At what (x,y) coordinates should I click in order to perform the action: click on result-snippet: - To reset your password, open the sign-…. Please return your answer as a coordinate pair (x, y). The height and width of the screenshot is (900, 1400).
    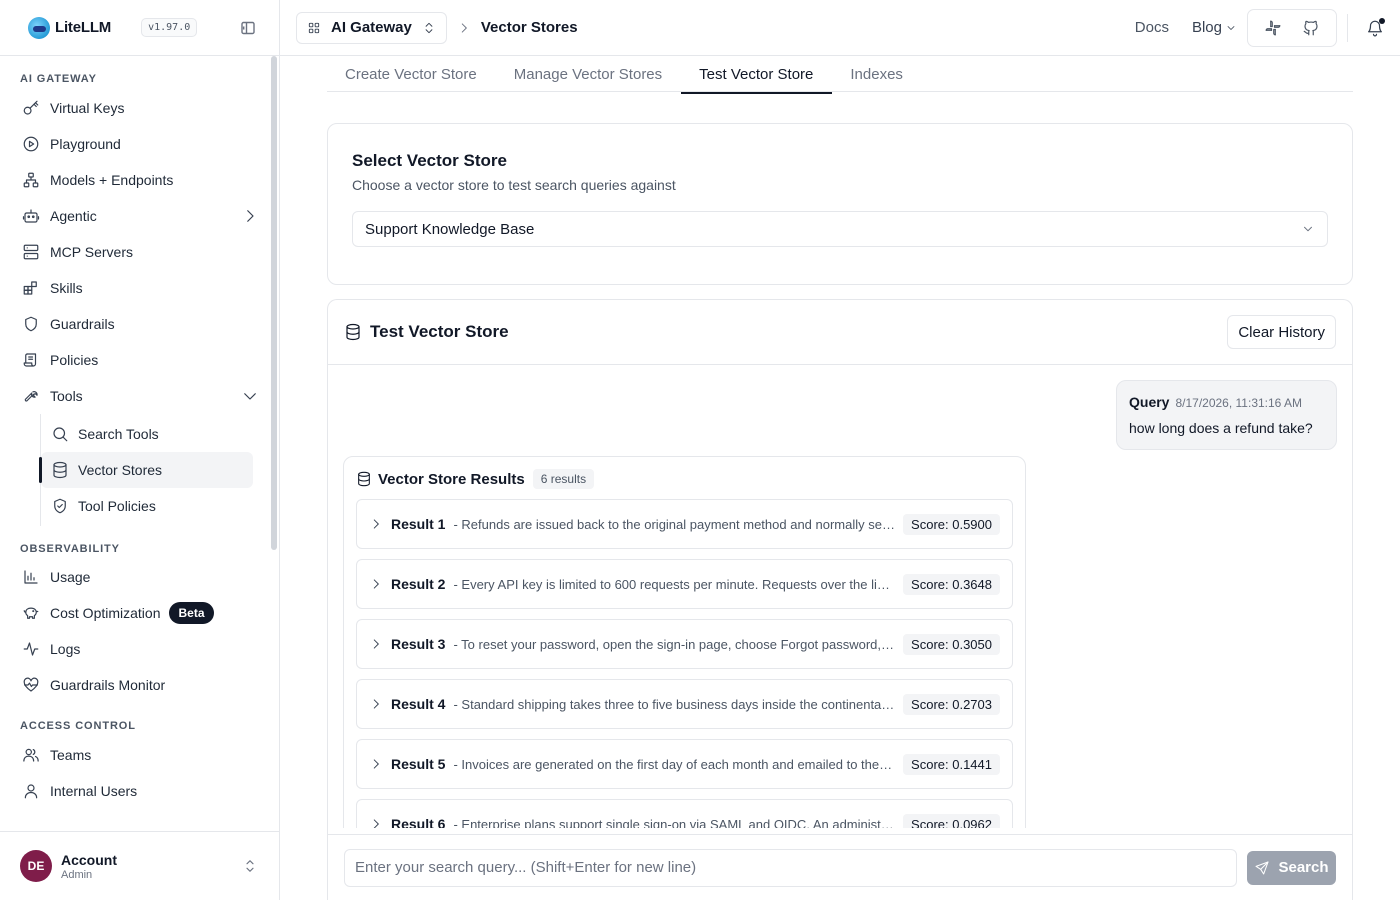
    Looking at the image, I should click on (674, 644).